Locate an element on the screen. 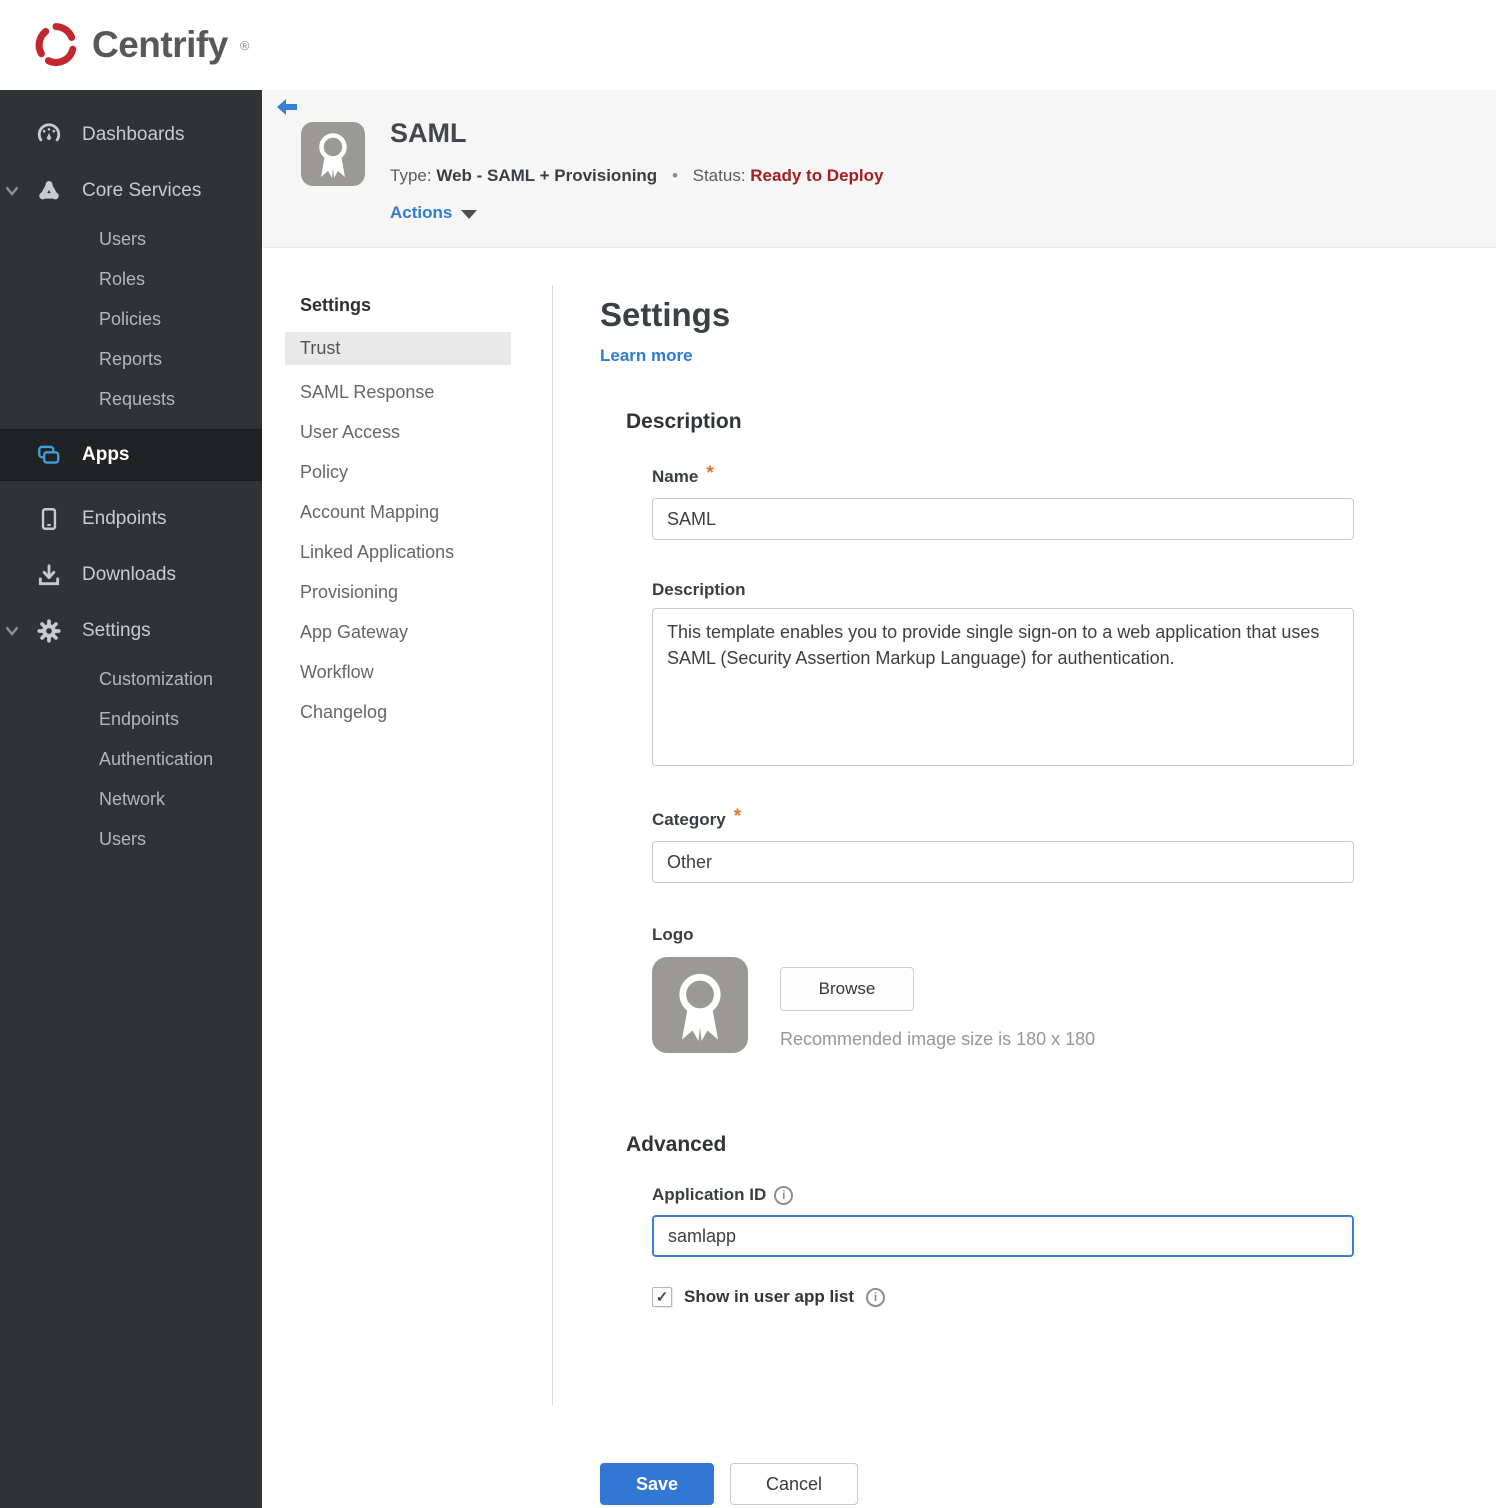  sidebar-item-core-services: Core Services is located at coordinates (131, 191).